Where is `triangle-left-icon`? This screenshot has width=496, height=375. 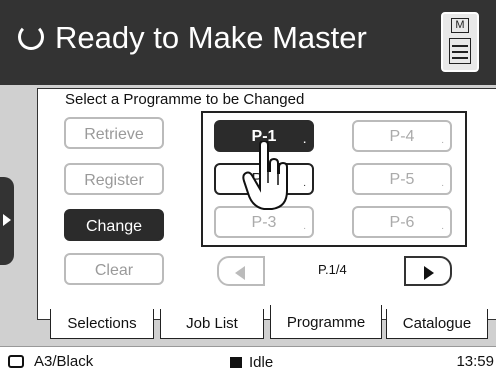
triangle-left-icon is located at coordinates (240, 273).